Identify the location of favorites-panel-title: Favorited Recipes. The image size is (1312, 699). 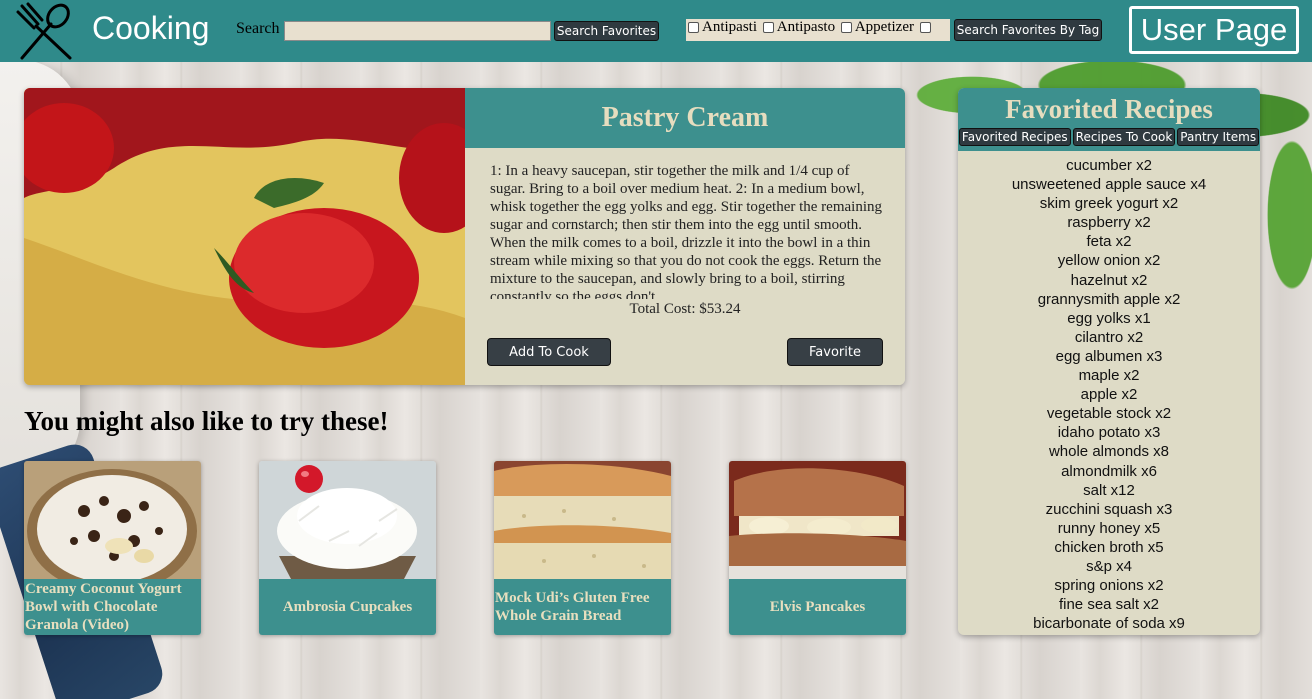
(1109, 109).